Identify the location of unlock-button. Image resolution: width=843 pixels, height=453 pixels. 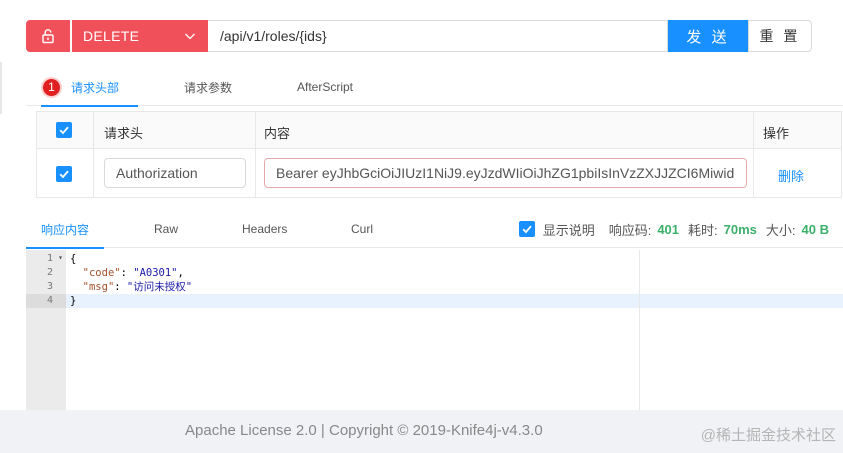
(48, 36).